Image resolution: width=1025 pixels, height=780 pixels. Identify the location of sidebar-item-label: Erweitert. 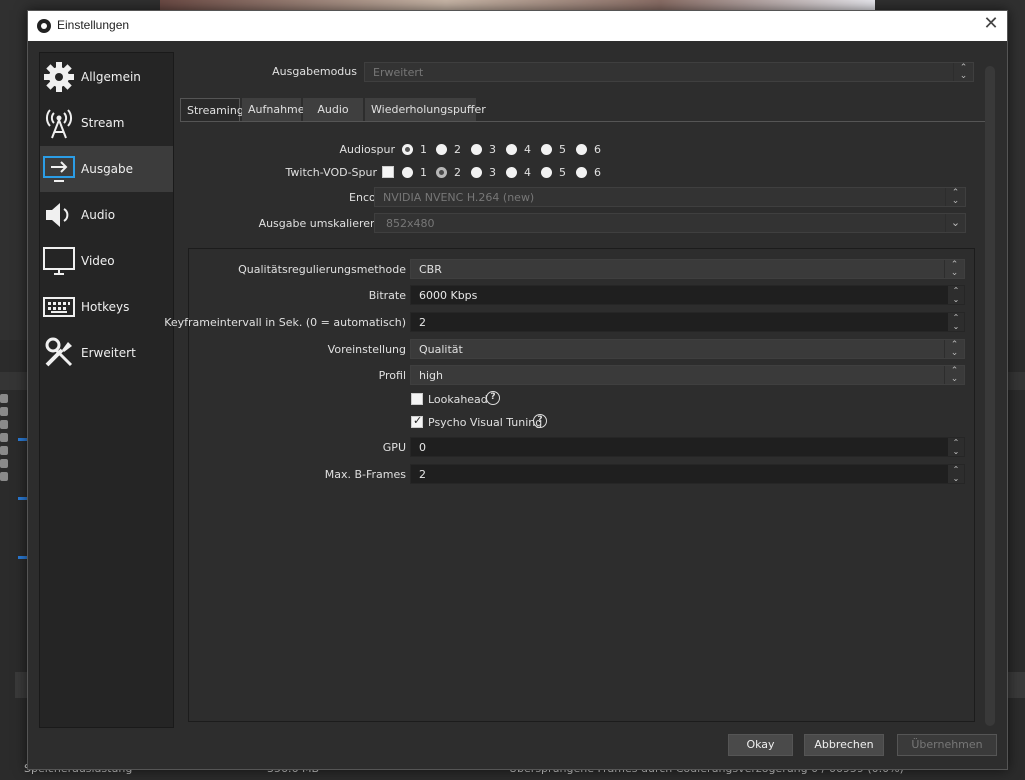
(108, 353).